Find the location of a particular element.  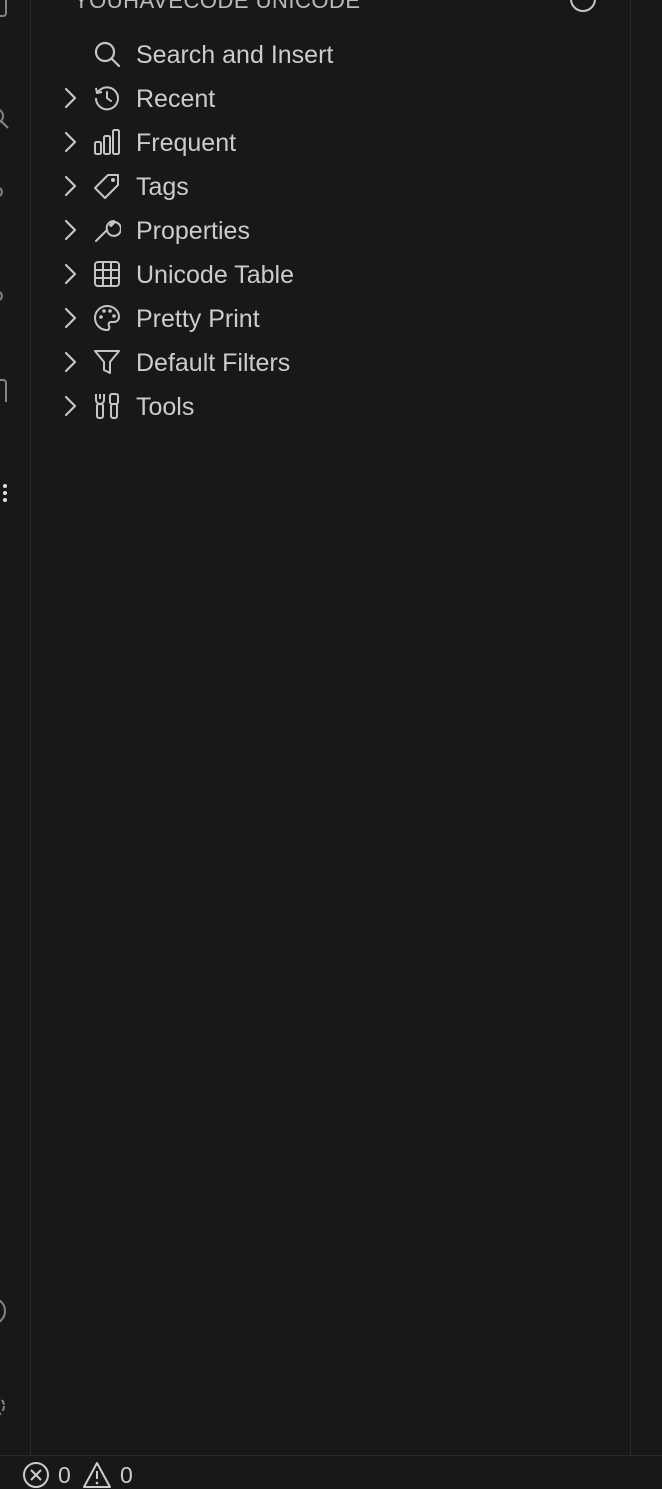

manage-gear-icon is located at coordinates (5, 1404).